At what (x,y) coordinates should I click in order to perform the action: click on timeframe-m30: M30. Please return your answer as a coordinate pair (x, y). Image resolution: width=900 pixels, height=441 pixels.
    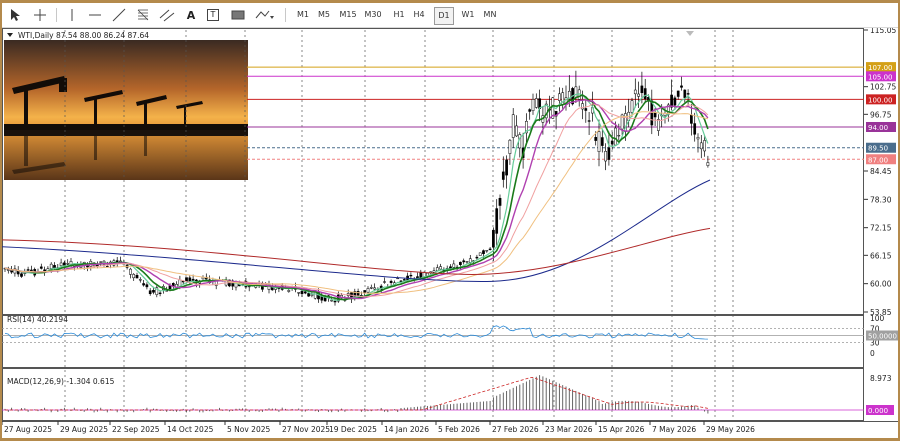
    Looking at the image, I should click on (373, 15).